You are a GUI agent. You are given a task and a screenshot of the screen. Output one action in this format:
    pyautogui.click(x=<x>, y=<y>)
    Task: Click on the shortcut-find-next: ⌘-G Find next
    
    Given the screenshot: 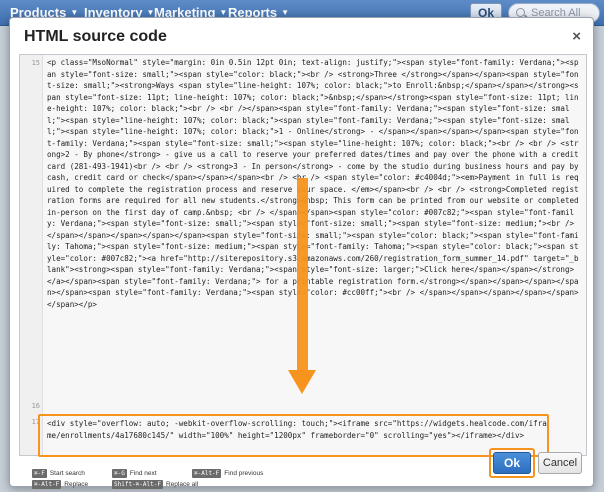 What is the action you would take?
    pyautogui.click(x=134, y=473)
    